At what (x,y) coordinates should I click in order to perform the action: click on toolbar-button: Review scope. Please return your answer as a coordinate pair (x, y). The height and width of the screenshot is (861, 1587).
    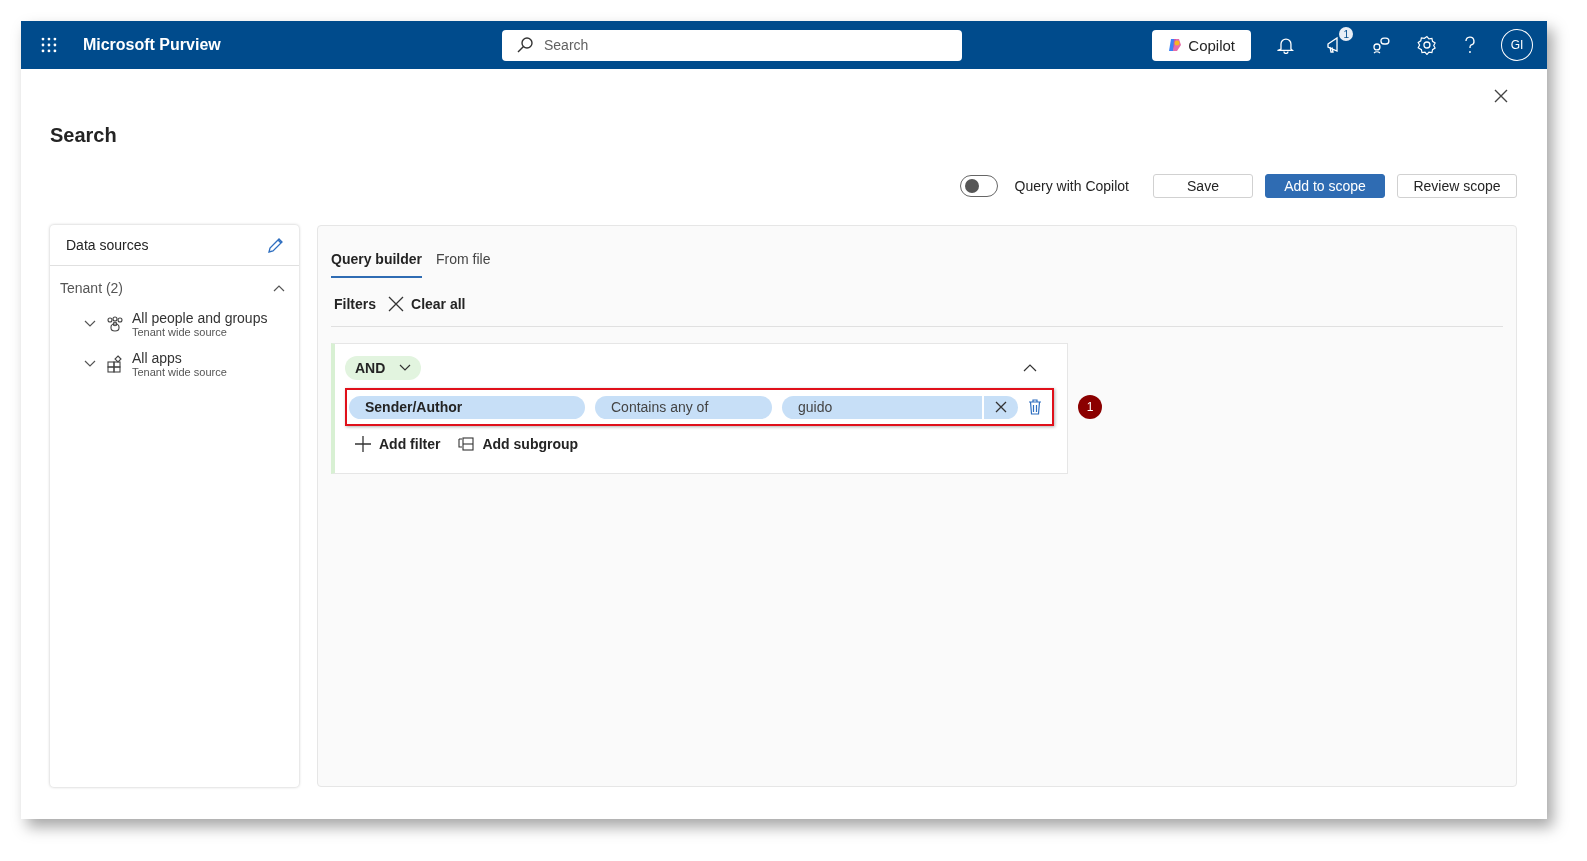
    Looking at the image, I should click on (1457, 186).